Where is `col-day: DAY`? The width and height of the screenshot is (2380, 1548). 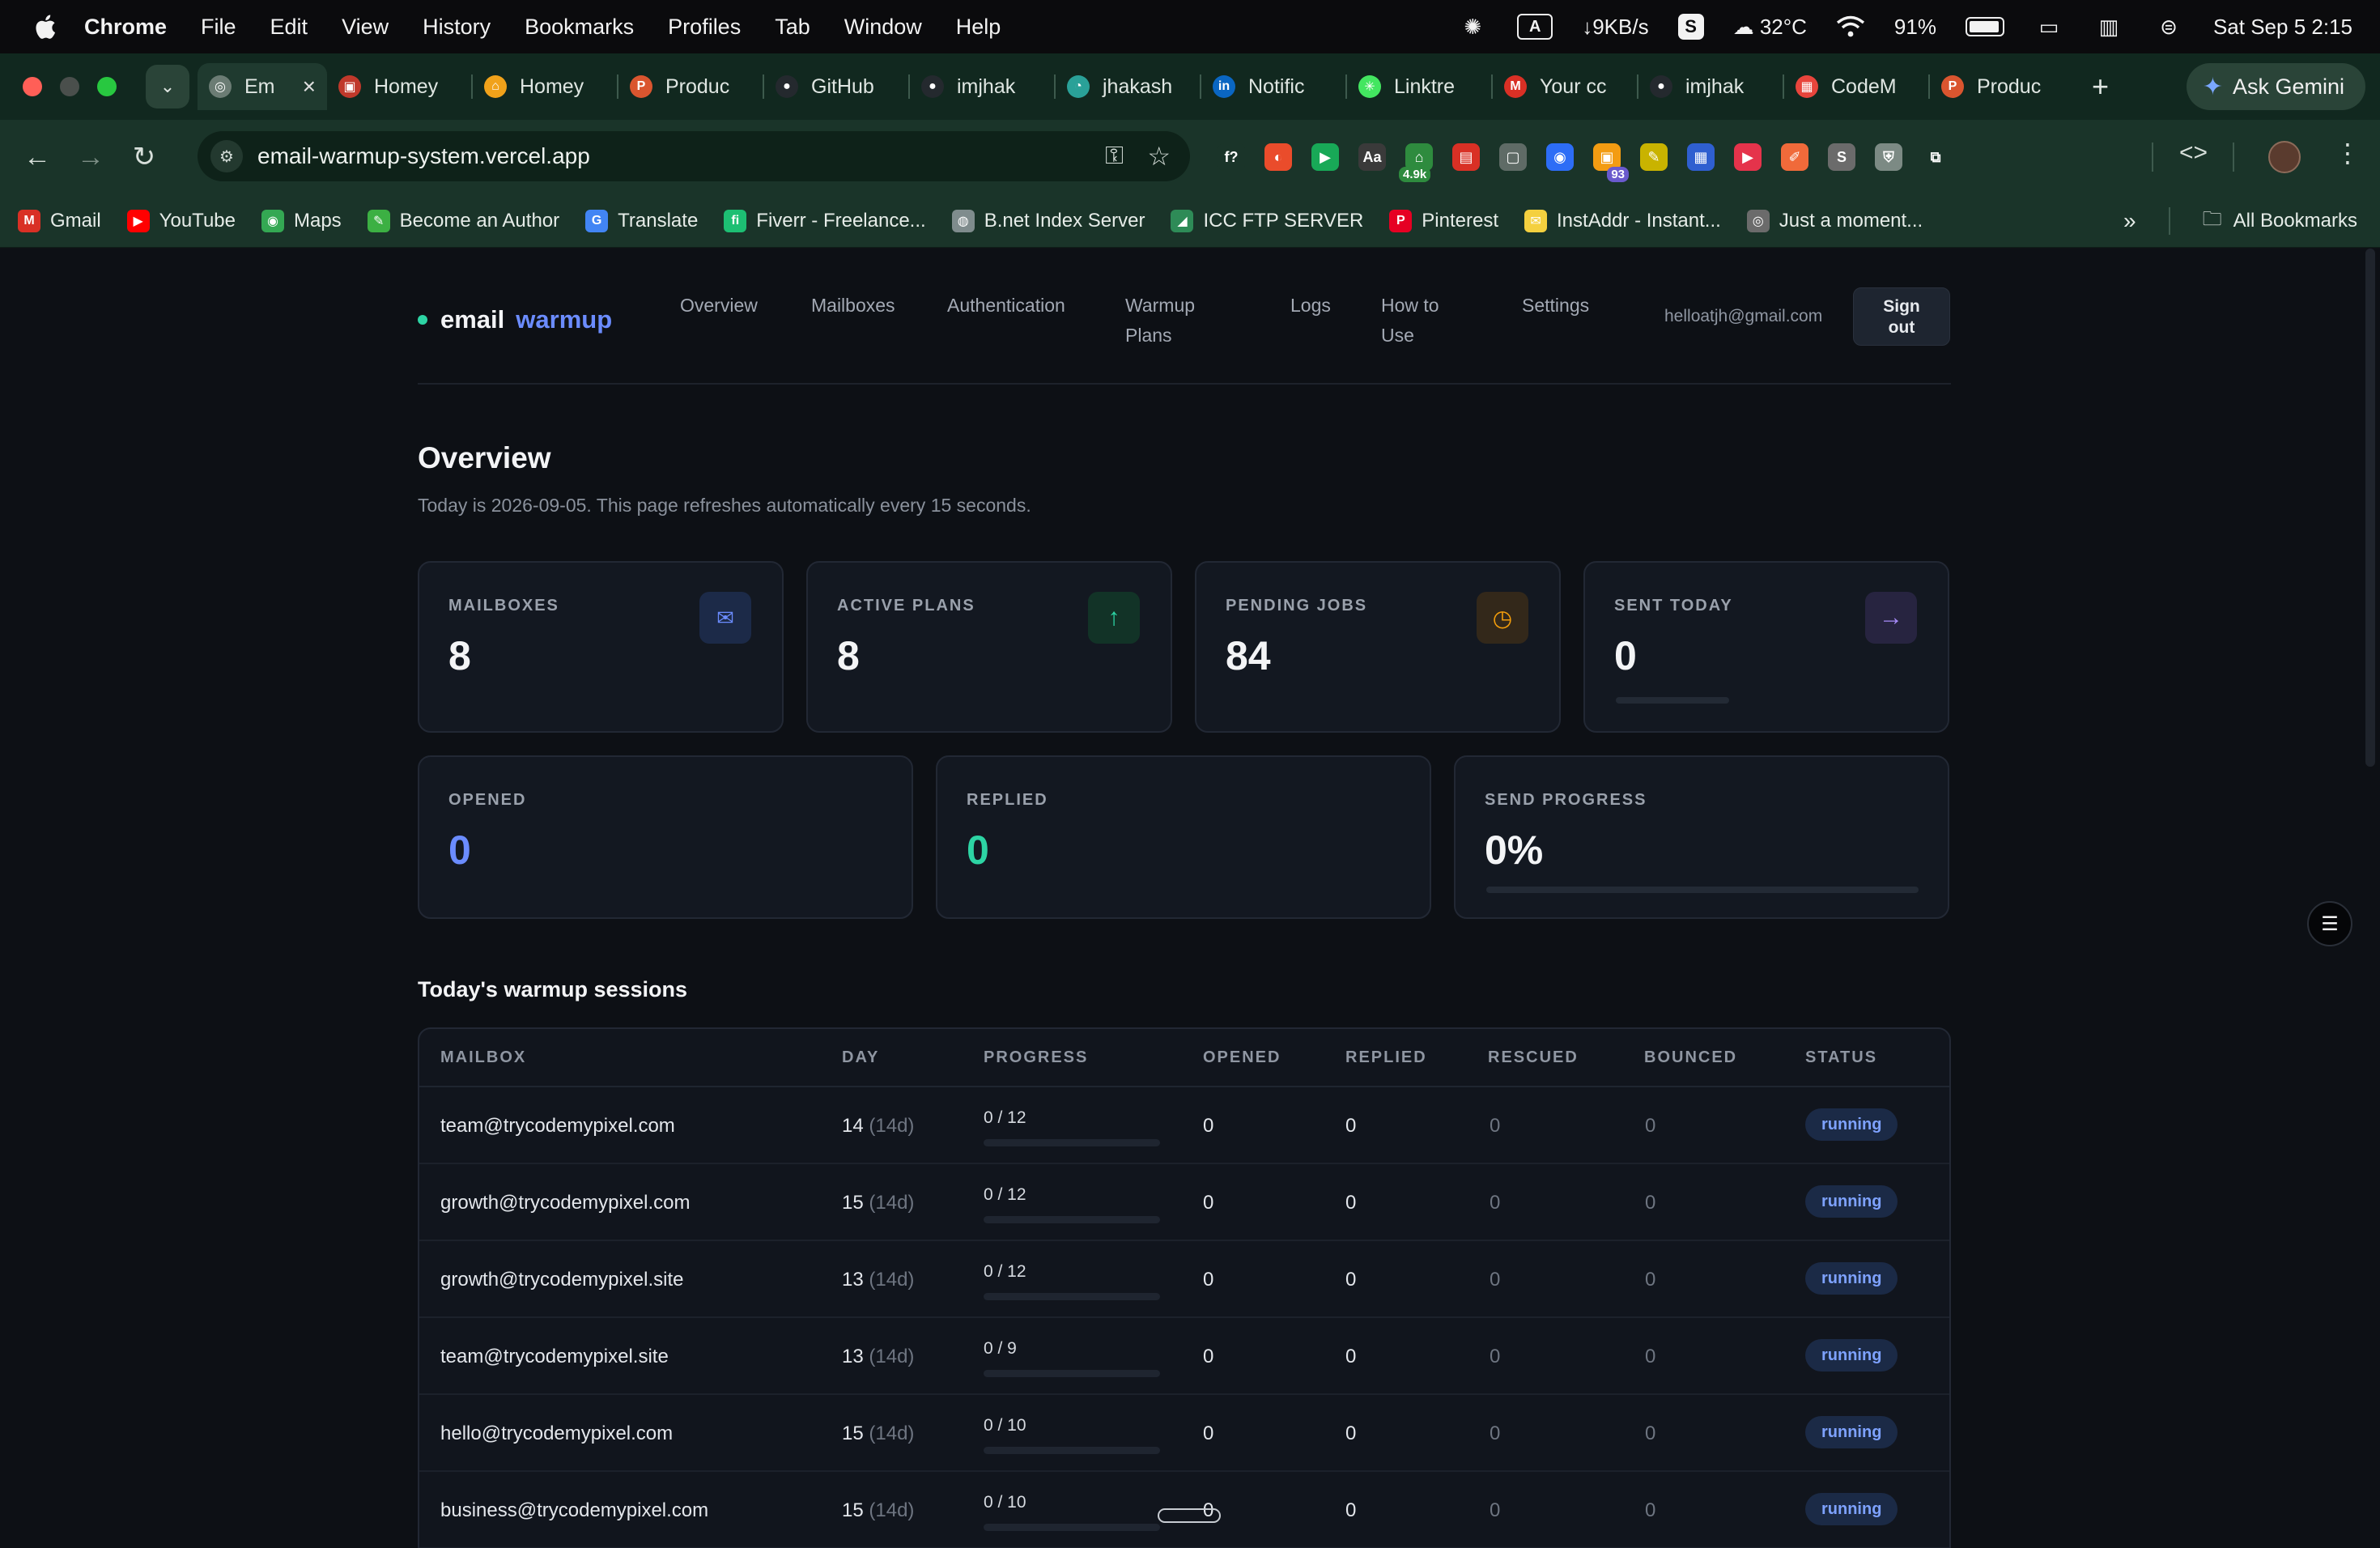
col-day: DAY is located at coordinates (860, 1057).